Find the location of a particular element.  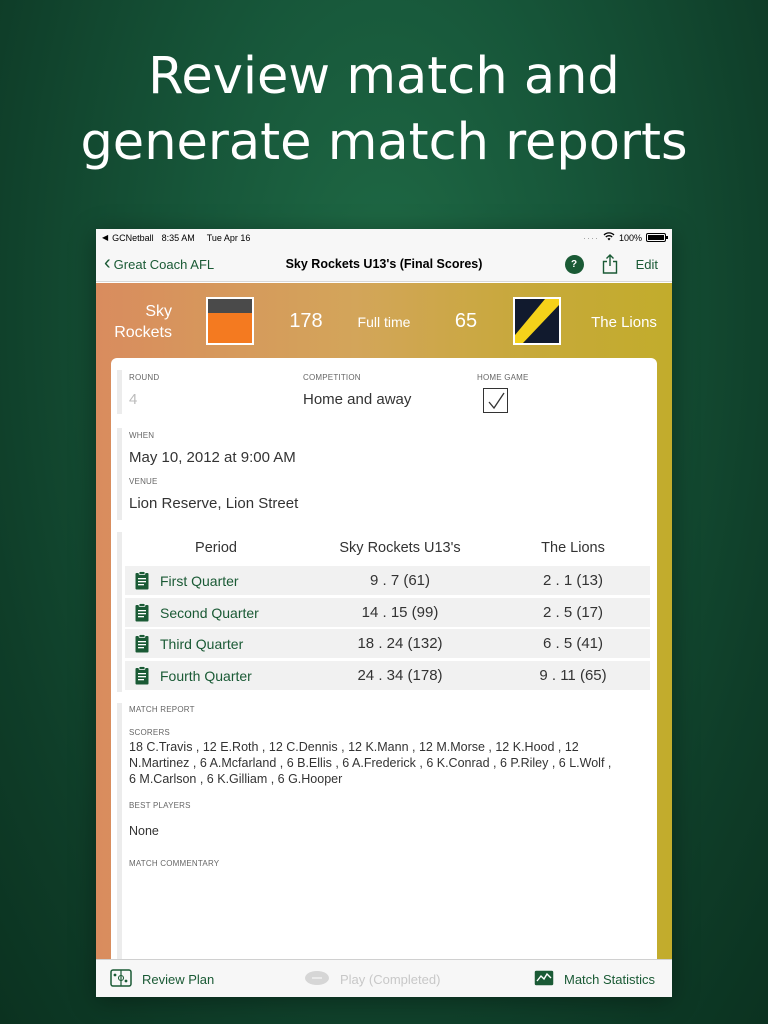

quarter-row: First Quarter 9 . 7 (61) 2 . 1 (13) is located at coordinates (387, 580).